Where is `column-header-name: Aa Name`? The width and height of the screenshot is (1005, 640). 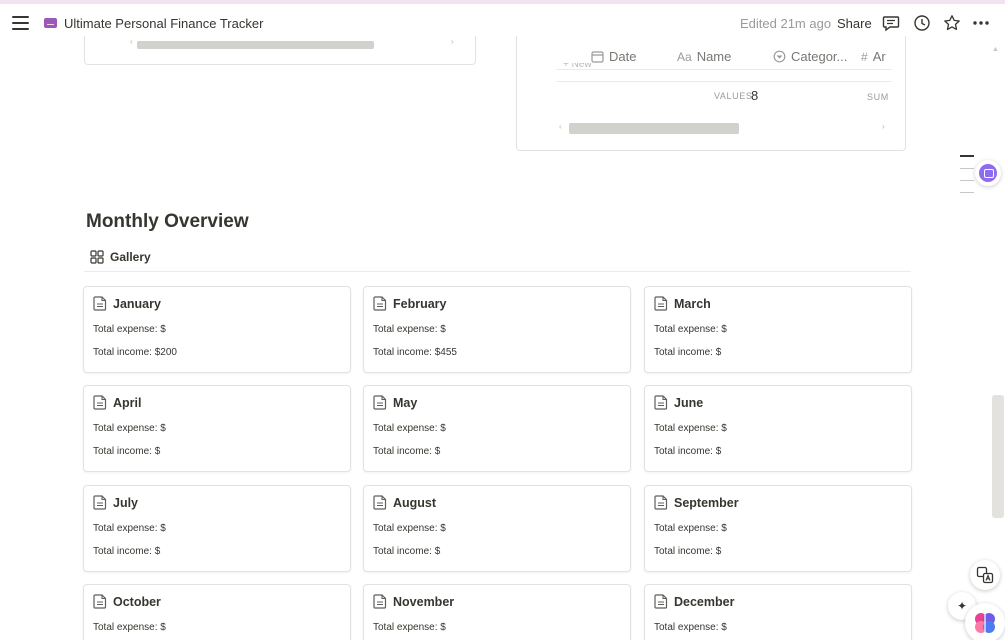 column-header-name: Aa Name is located at coordinates (704, 56).